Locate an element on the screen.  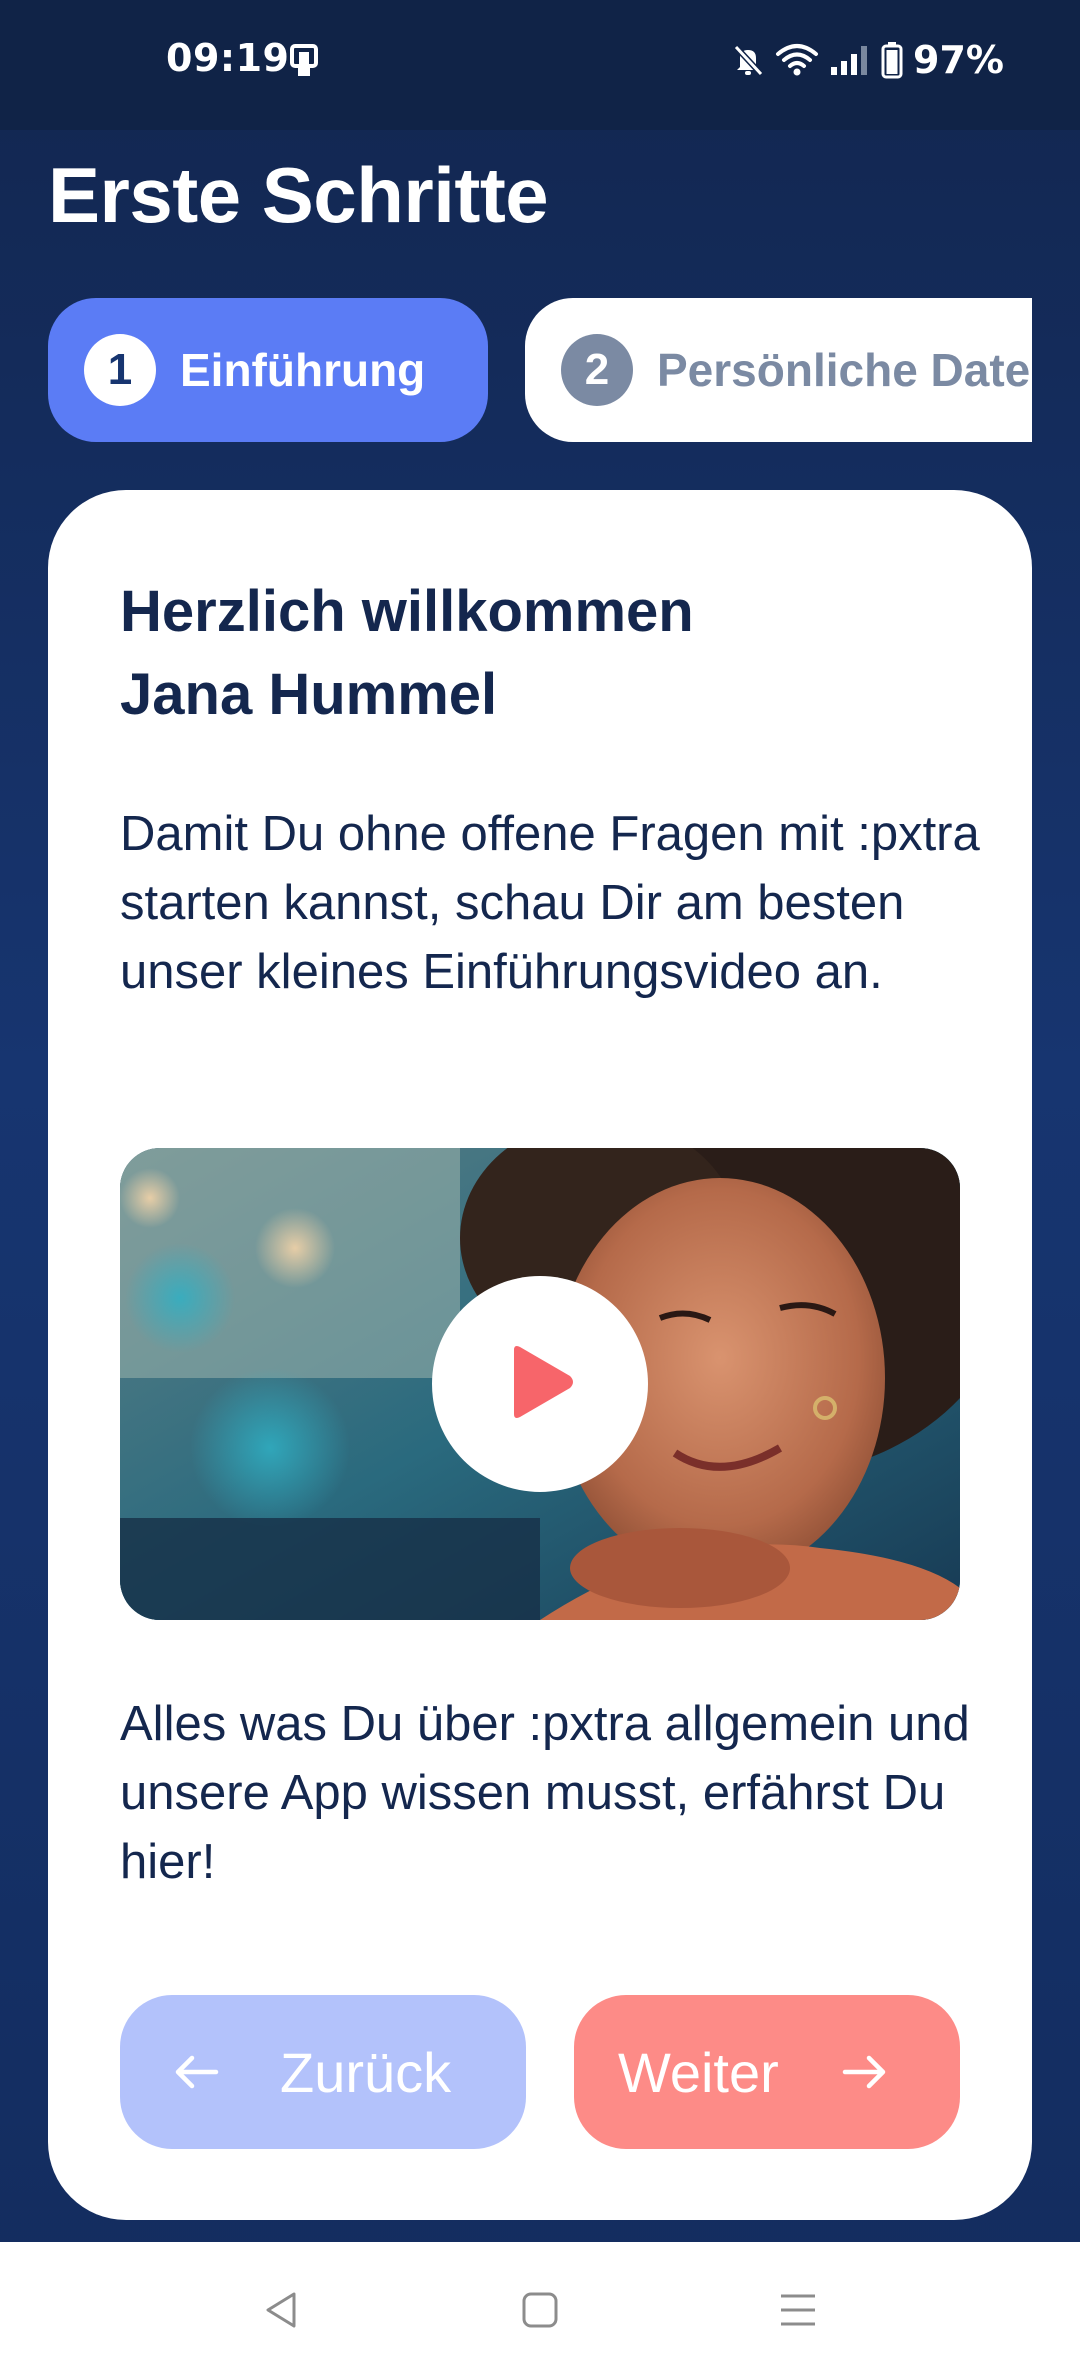
play-button is located at coordinates (540, 1384).